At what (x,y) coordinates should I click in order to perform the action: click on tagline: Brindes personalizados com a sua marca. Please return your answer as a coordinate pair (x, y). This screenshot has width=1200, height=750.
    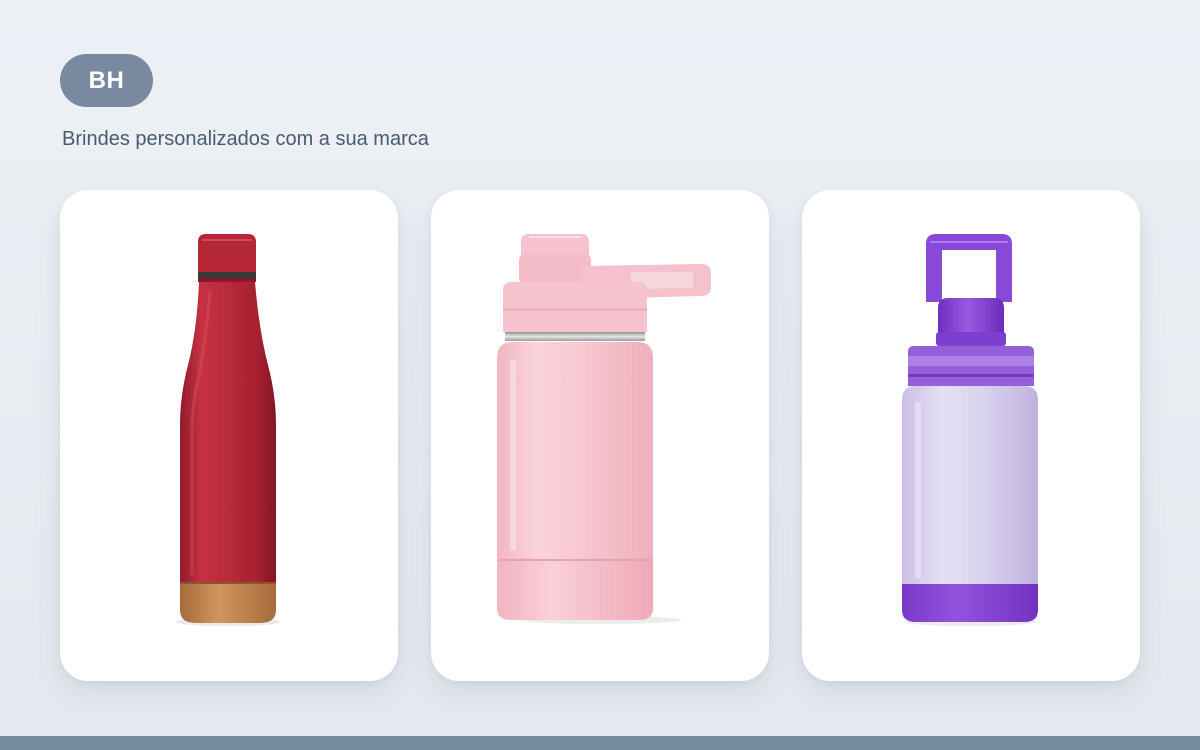
    Looking at the image, I should click on (245, 139).